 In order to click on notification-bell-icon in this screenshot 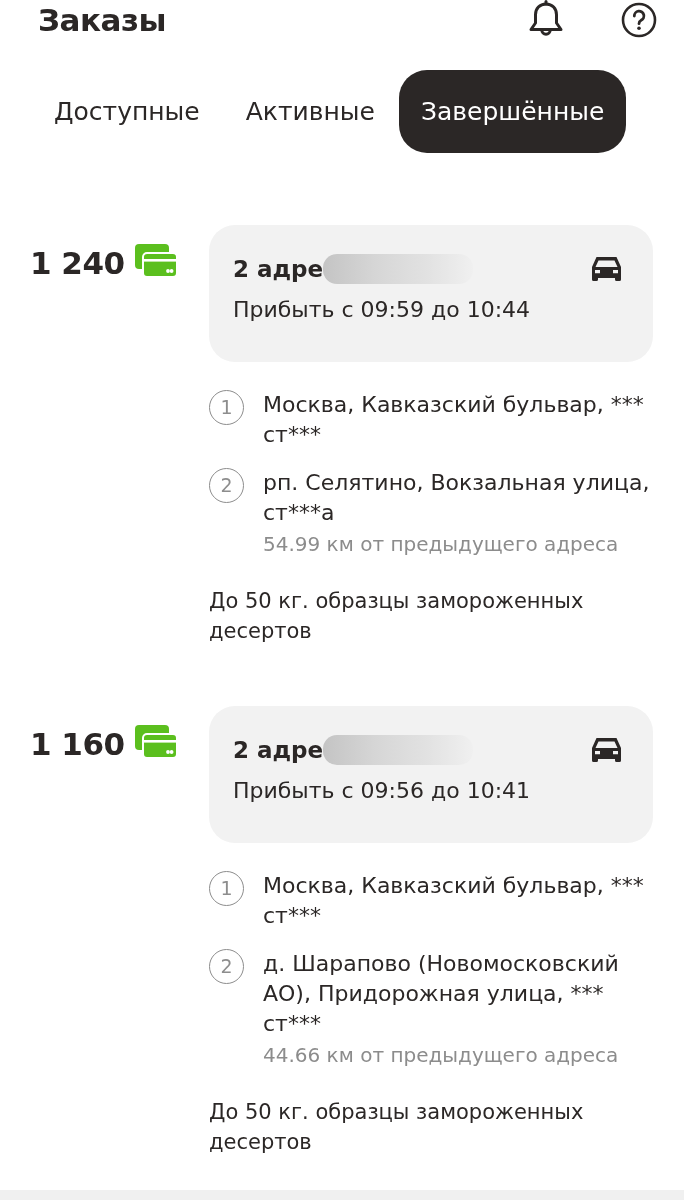, I will do `click(546, 19)`.